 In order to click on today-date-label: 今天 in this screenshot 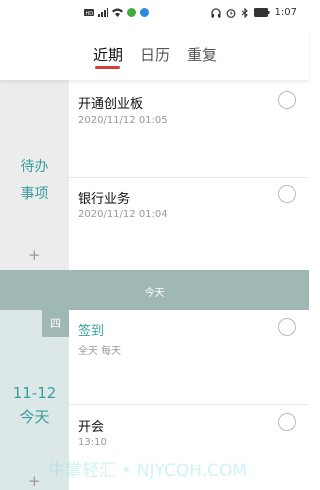, I will do `click(34, 417)`.